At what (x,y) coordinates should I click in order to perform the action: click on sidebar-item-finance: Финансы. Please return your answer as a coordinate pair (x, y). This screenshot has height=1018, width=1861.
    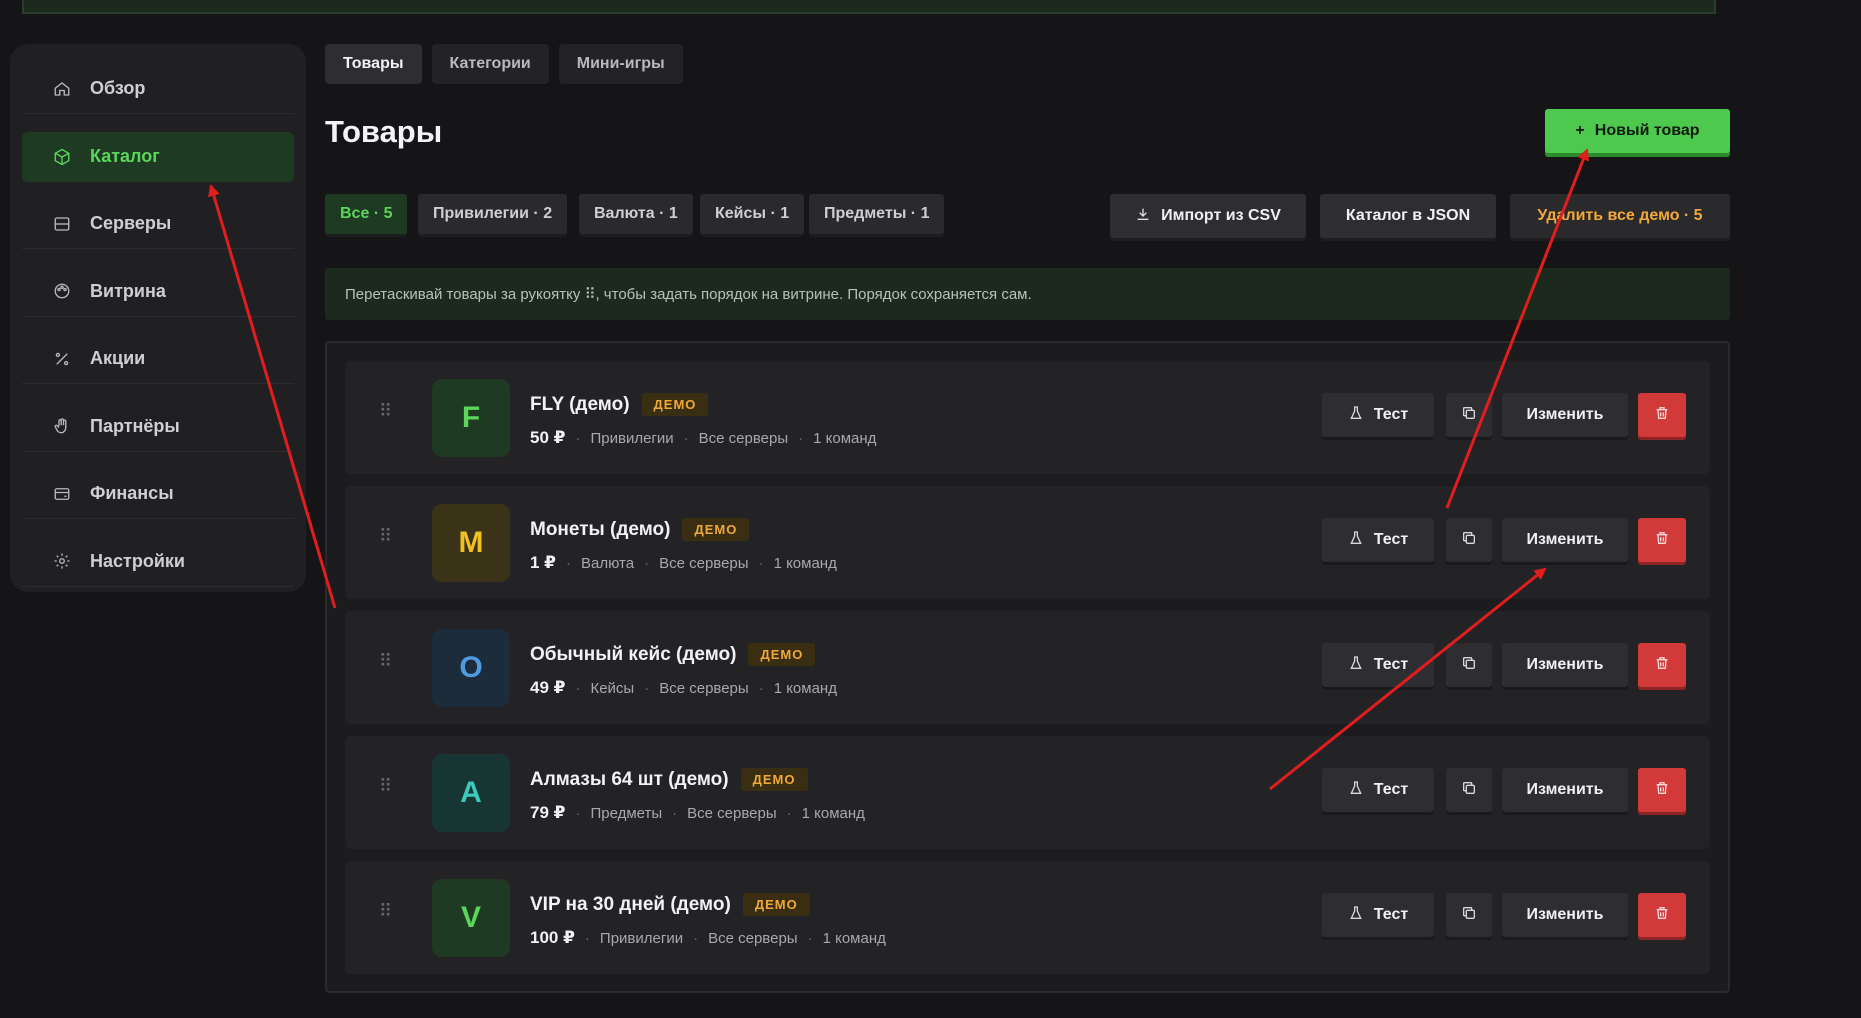
    Looking at the image, I should click on (158, 494).